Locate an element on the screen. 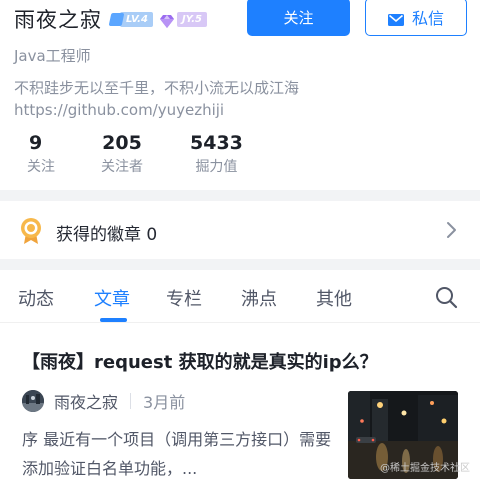 This screenshot has width=480, height=480. tab-pins: 沸点 is located at coordinates (259, 298).